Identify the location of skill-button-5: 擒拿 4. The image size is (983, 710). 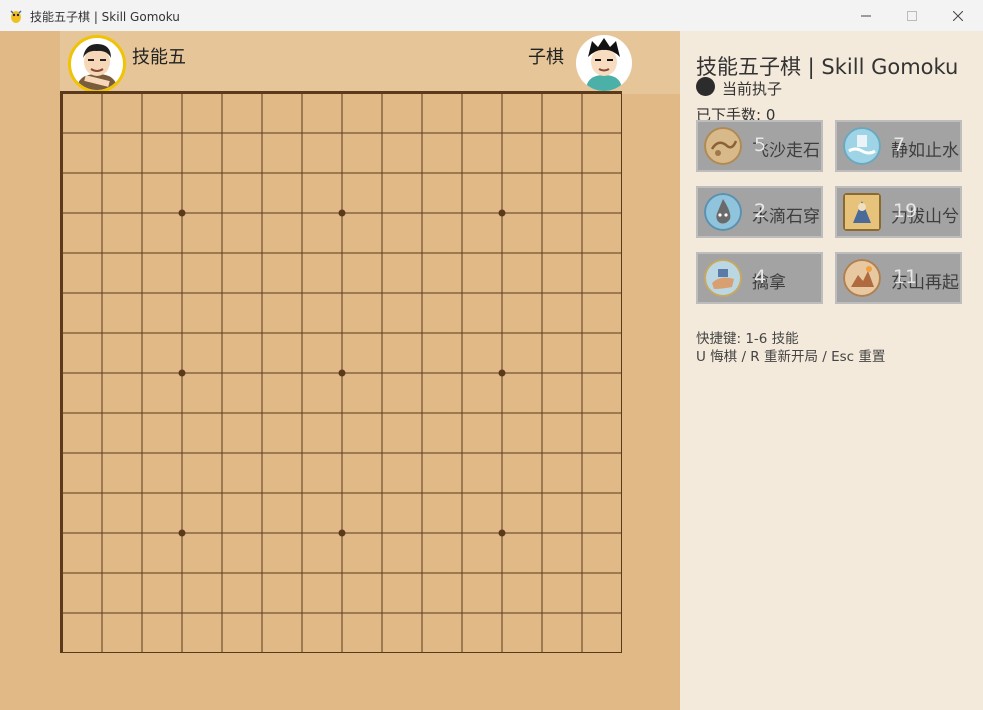
(759, 278).